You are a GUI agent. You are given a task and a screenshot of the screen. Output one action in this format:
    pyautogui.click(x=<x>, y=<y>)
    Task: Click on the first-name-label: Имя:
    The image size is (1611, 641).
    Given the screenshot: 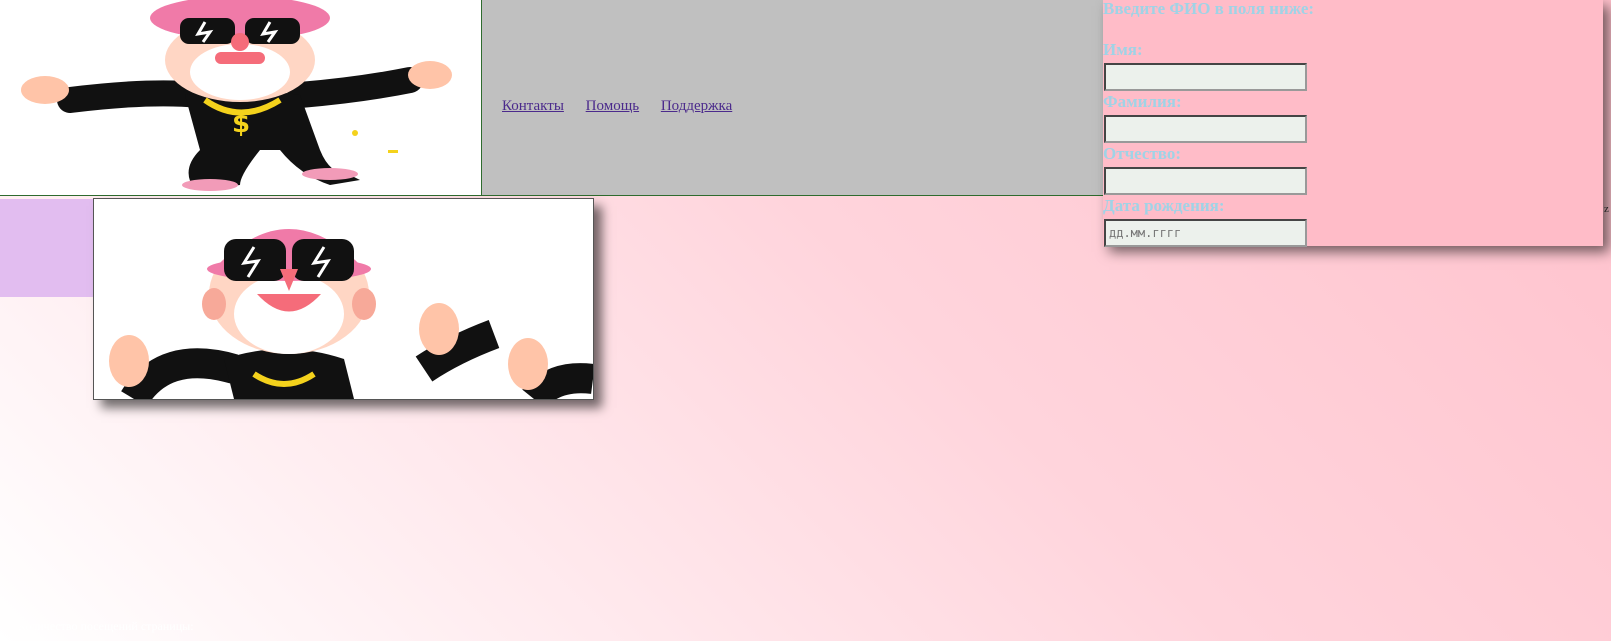 What is the action you would take?
    pyautogui.click(x=1123, y=49)
    